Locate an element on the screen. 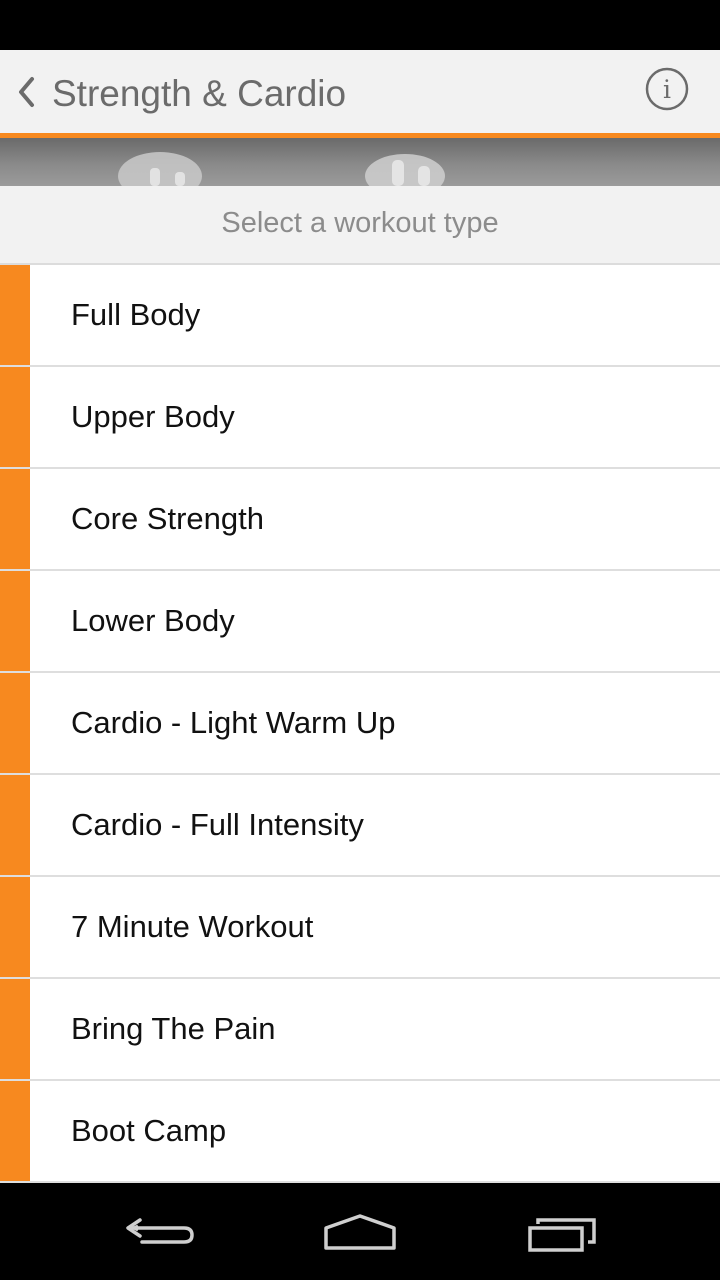 The height and width of the screenshot is (1280, 720). back-nav-icon is located at coordinates (160, 1234).